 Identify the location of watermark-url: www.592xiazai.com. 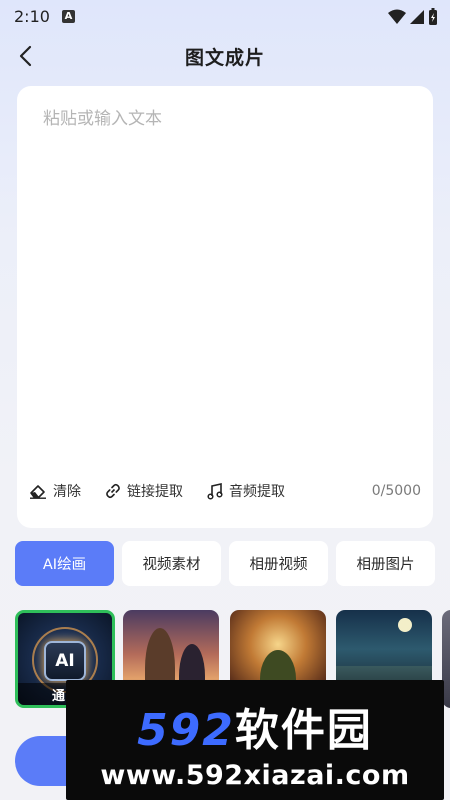
(255, 775).